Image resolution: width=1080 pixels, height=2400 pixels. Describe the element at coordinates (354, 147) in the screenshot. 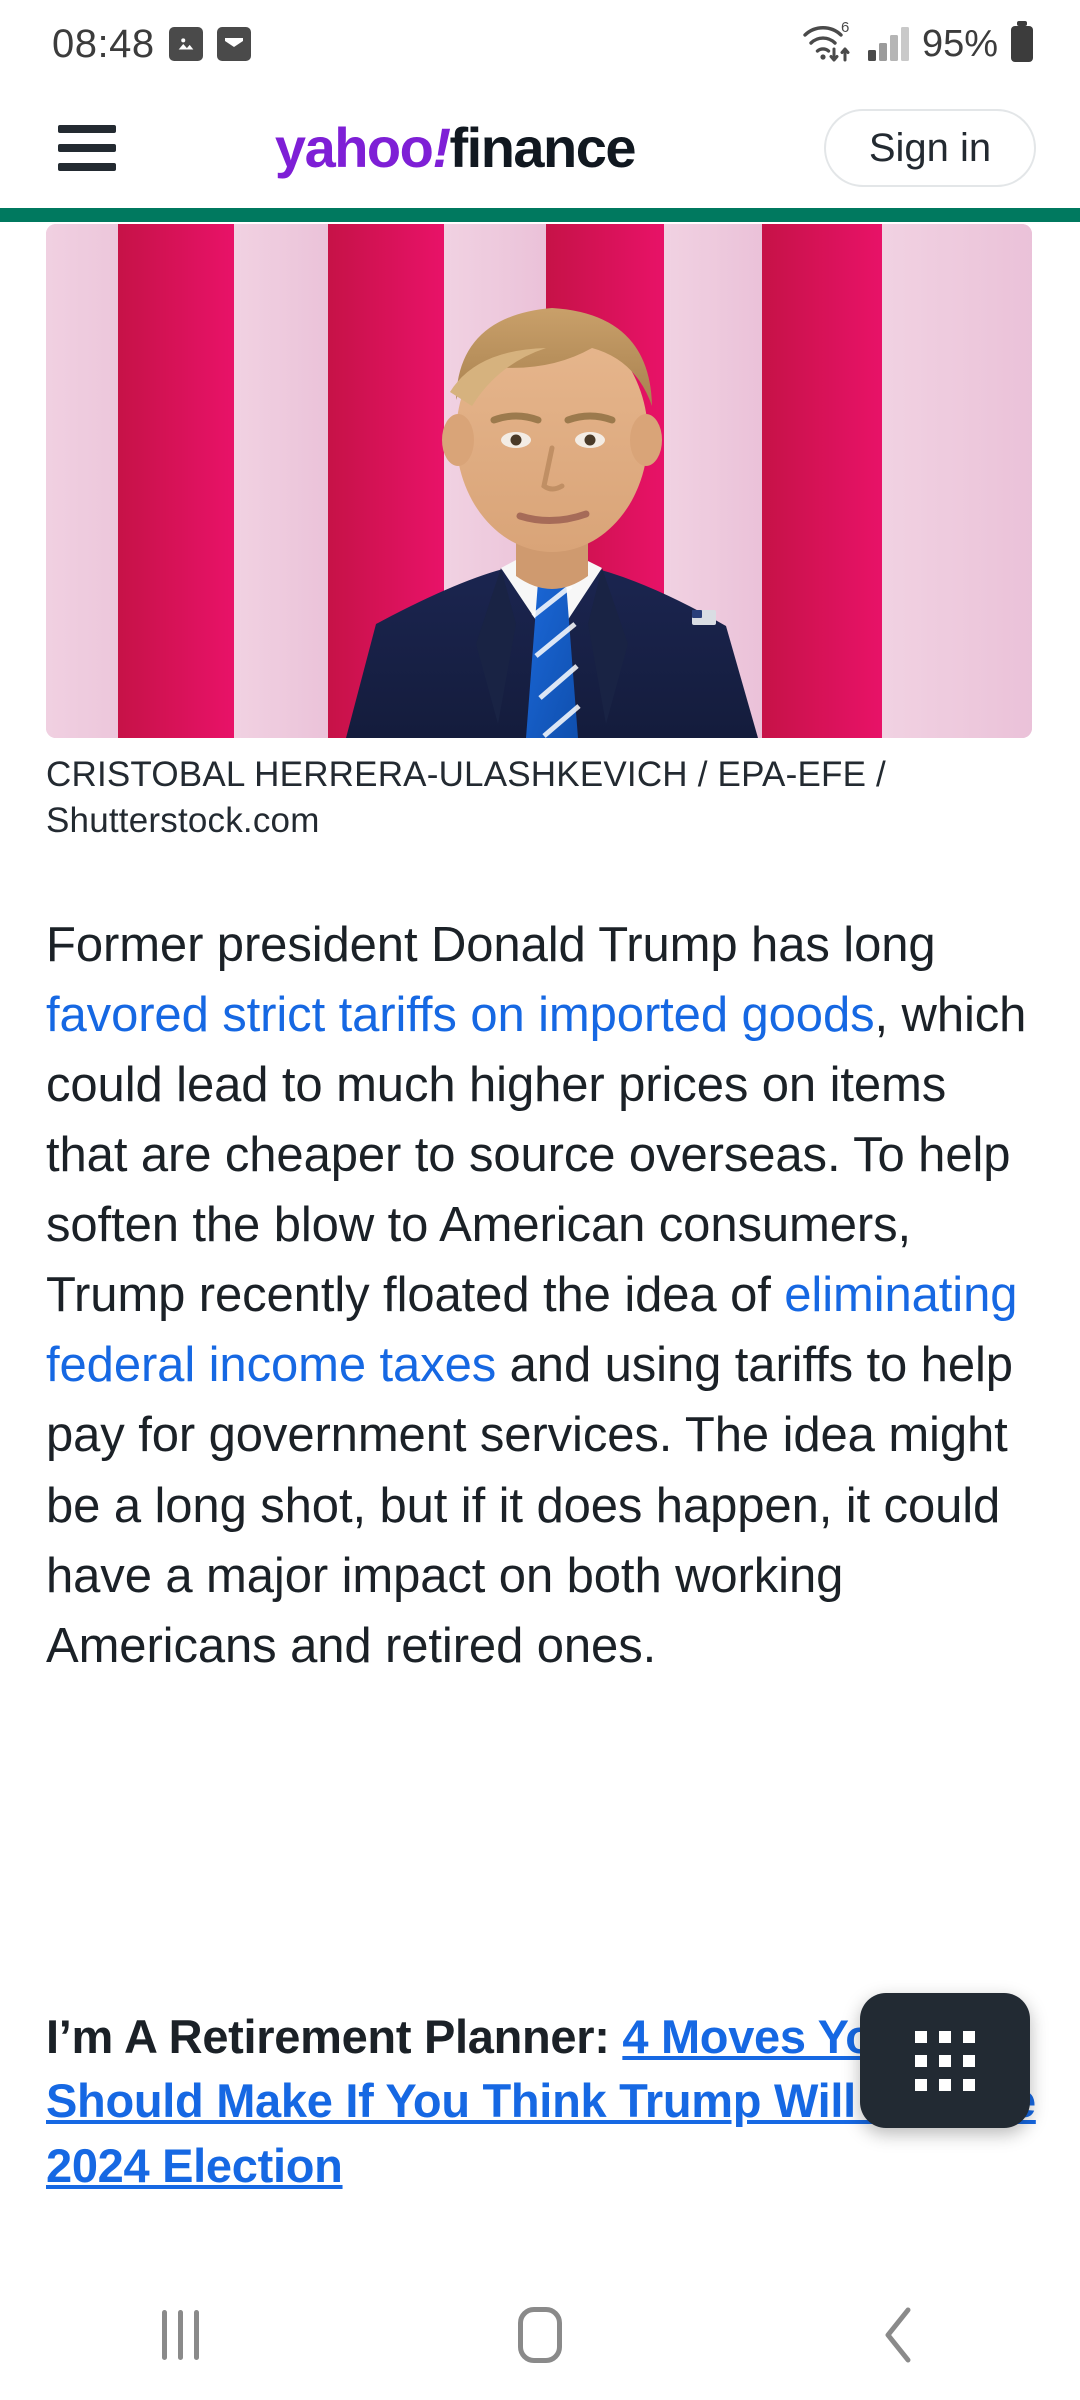

I see `logo-yahoo-text: yahoo` at that location.